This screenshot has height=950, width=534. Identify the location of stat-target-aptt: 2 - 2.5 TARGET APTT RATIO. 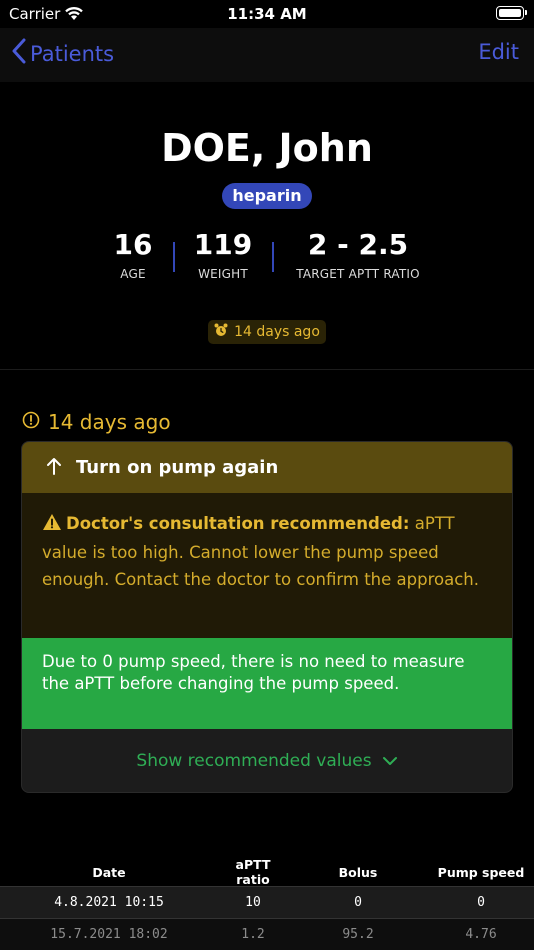
(358, 254).